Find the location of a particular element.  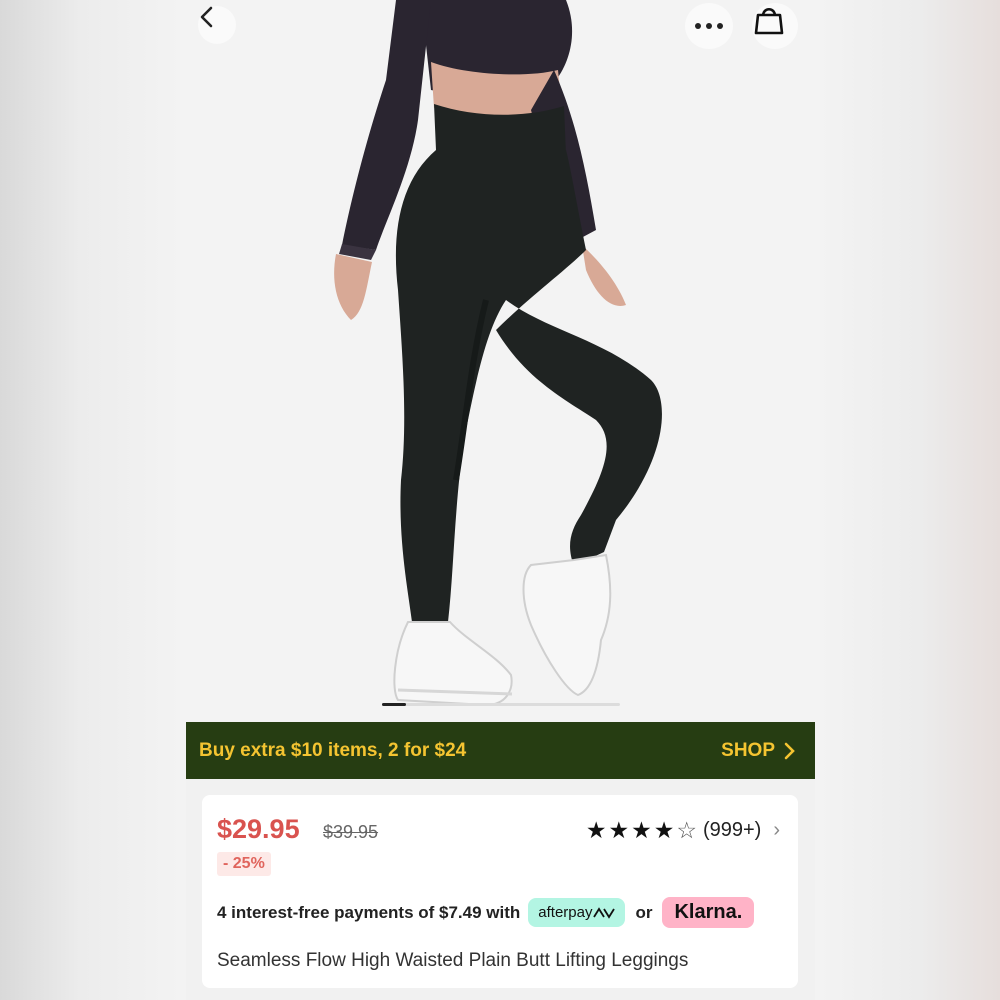

installment-text: 4 interest-free payments of $7.49 with is located at coordinates (369, 912).